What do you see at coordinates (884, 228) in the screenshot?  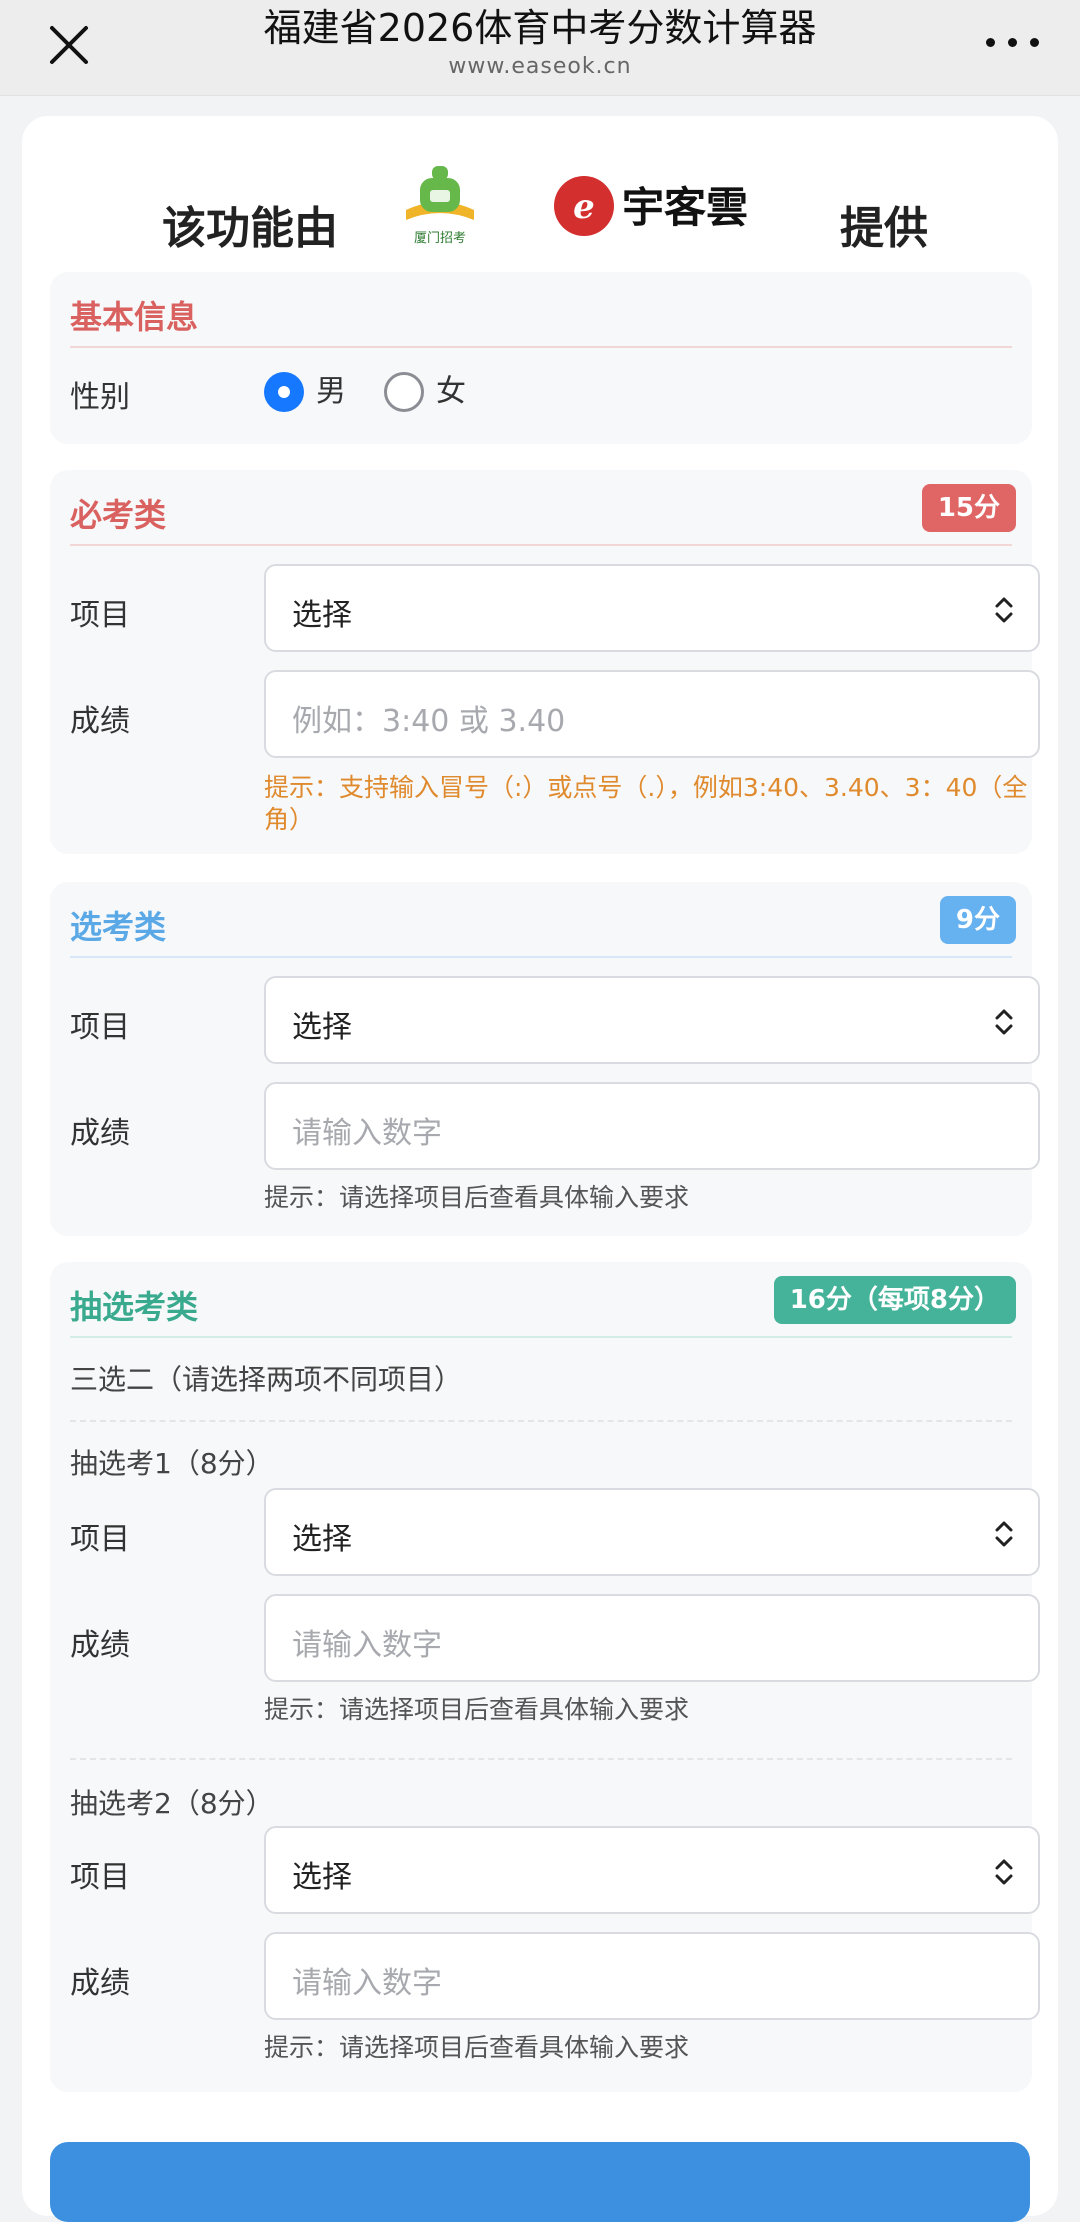 I see `provider-suffix: 提供` at bounding box center [884, 228].